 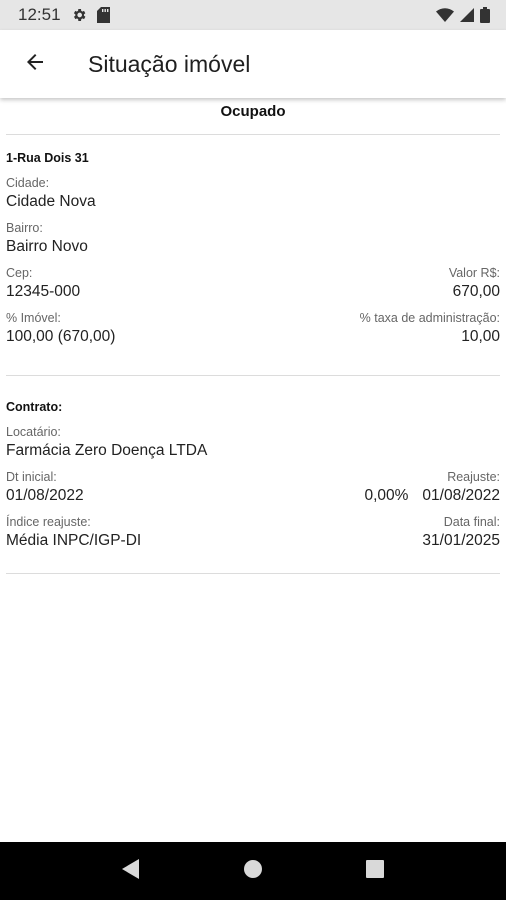 I want to click on reajuste-values: 0,00% 01/08/2022, so click(x=432, y=495).